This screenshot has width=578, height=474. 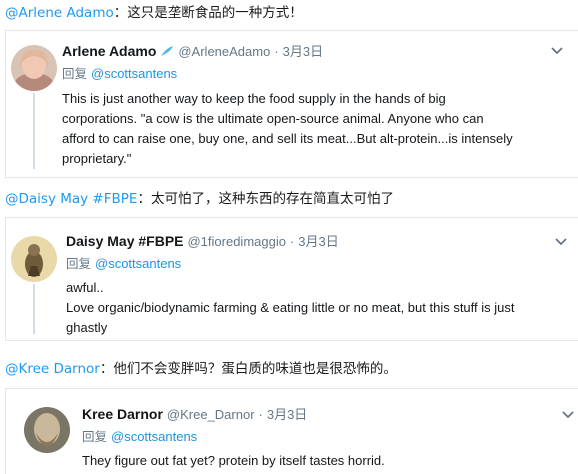 I want to click on caption-3: @Kree Darnor：他们不会变胖吗？蛋白质的味道也是很恐怖的。, so click(x=201, y=369).